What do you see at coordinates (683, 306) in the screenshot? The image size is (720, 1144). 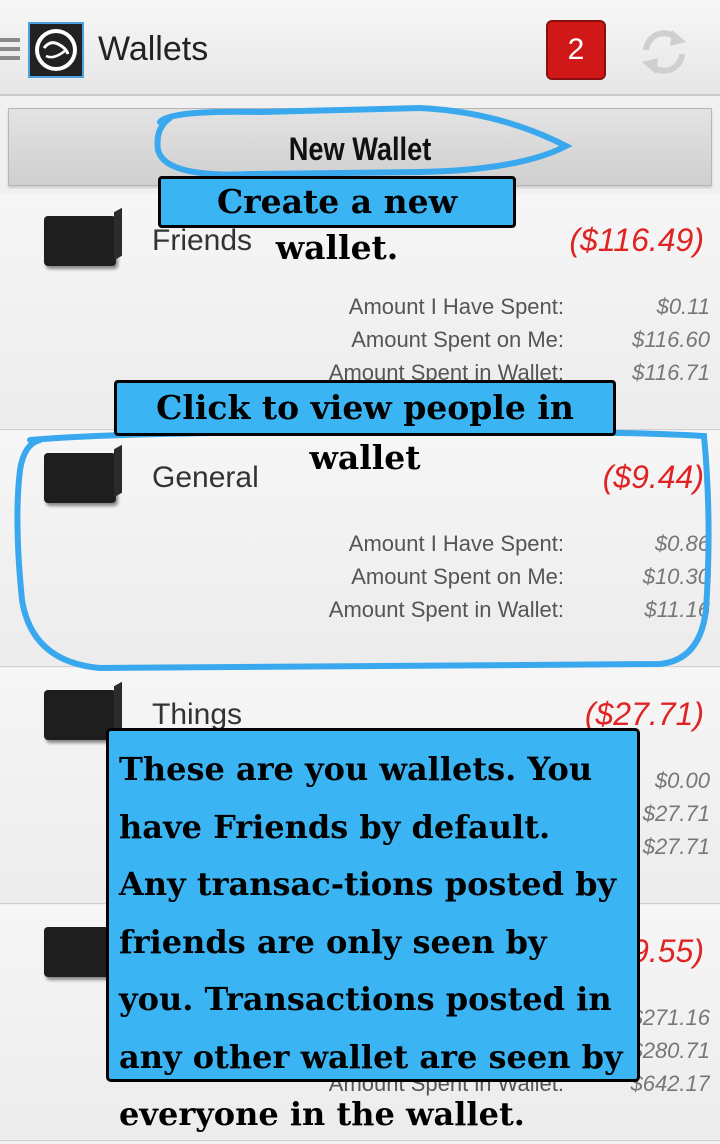 I see `have-spent-value: $0.11` at bounding box center [683, 306].